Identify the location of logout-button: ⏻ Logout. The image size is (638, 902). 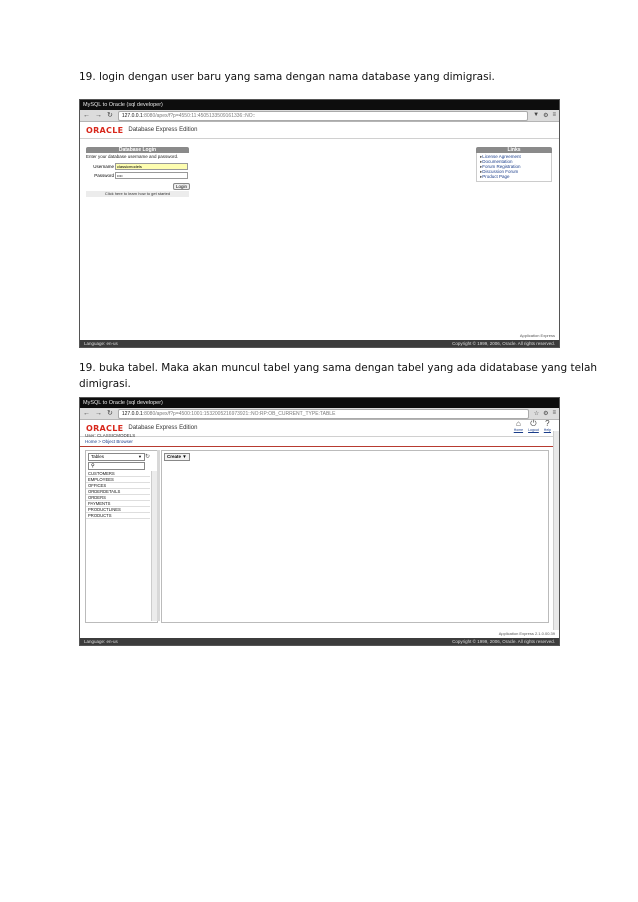
(533, 425).